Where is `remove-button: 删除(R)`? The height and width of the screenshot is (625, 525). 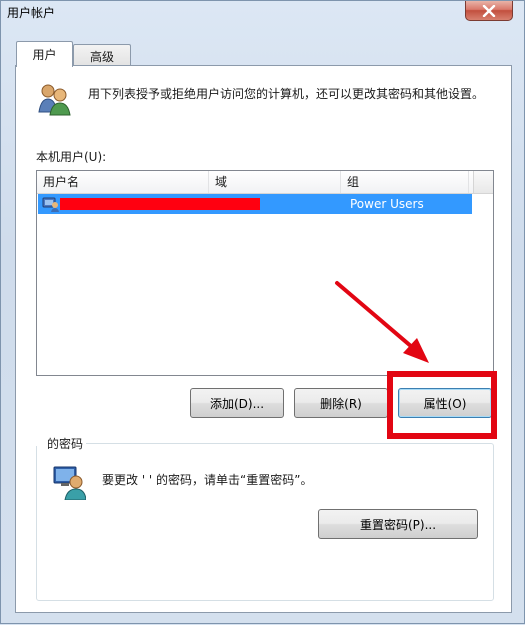 remove-button: 删除(R) is located at coordinates (341, 403).